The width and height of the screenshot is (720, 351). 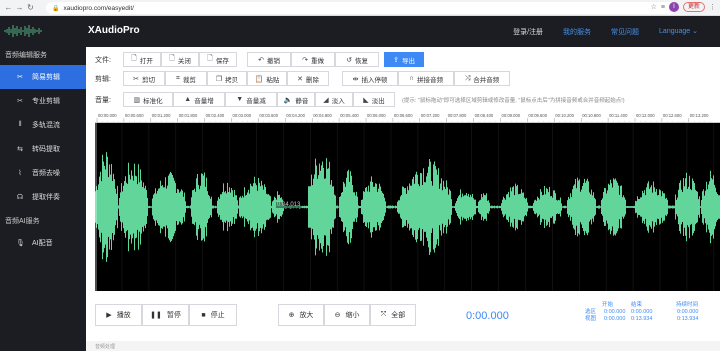 What do you see at coordinates (118, 315) in the screenshot?
I see `play-button: ▶ 播放` at bounding box center [118, 315].